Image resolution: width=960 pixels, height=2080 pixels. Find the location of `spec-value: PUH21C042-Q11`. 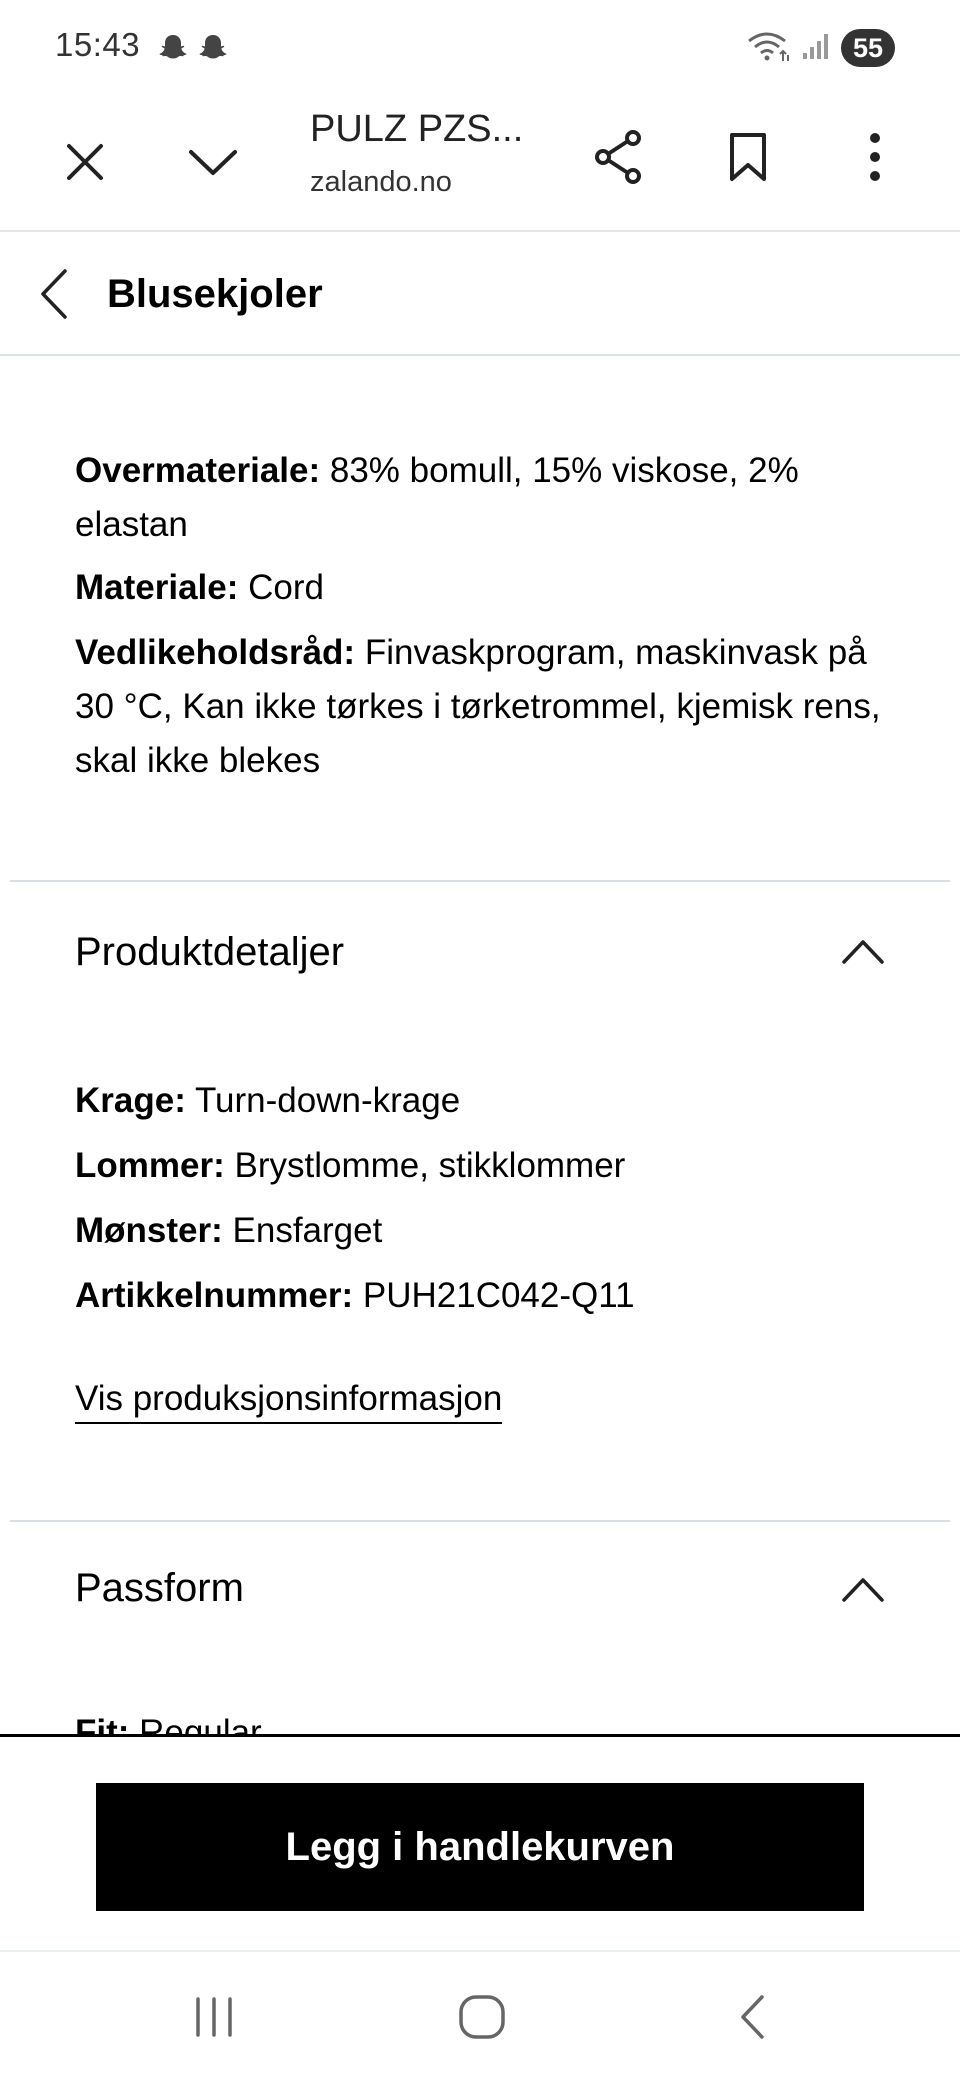

spec-value: PUH21C042-Q11 is located at coordinates (494, 1295).